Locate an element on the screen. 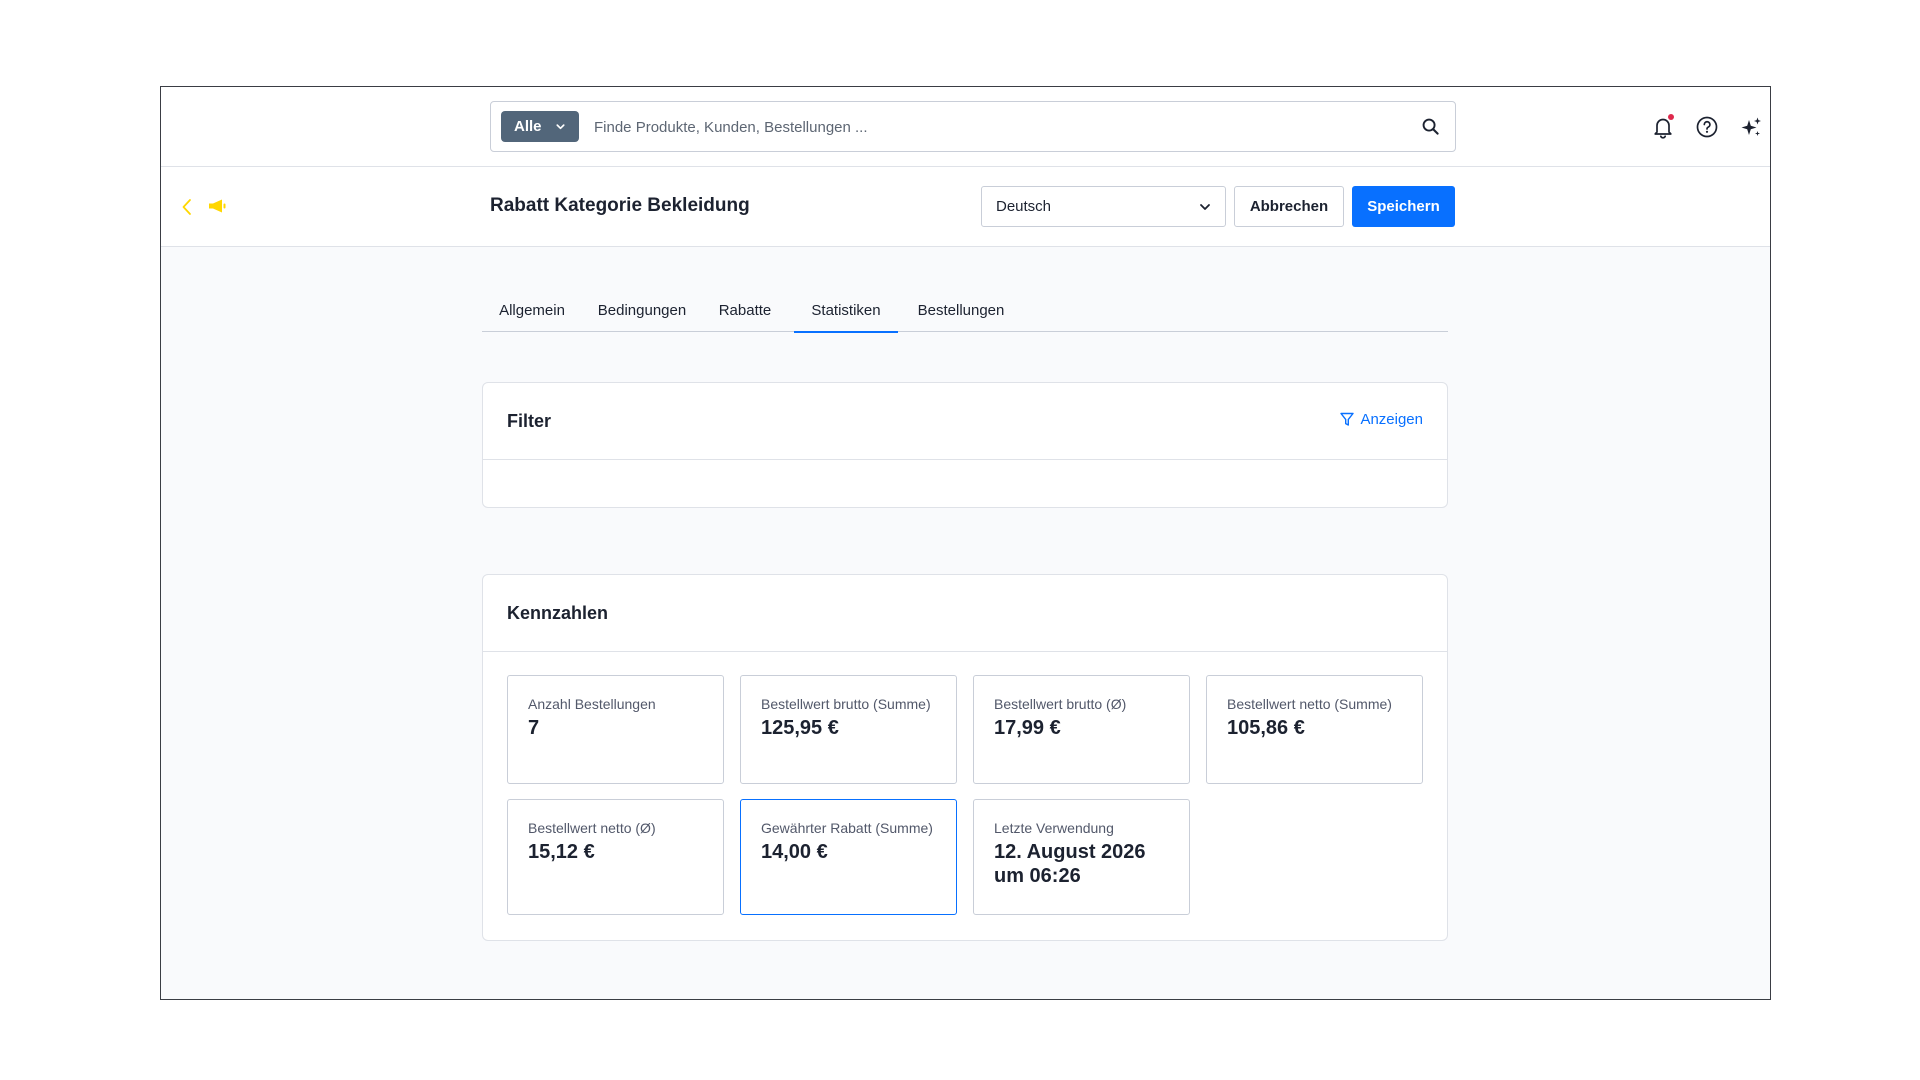 The height and width of the screenshot is (1080, 1920). kpi-label: Bestellwert brutto (Summe) is located at coordinates (846, 704).